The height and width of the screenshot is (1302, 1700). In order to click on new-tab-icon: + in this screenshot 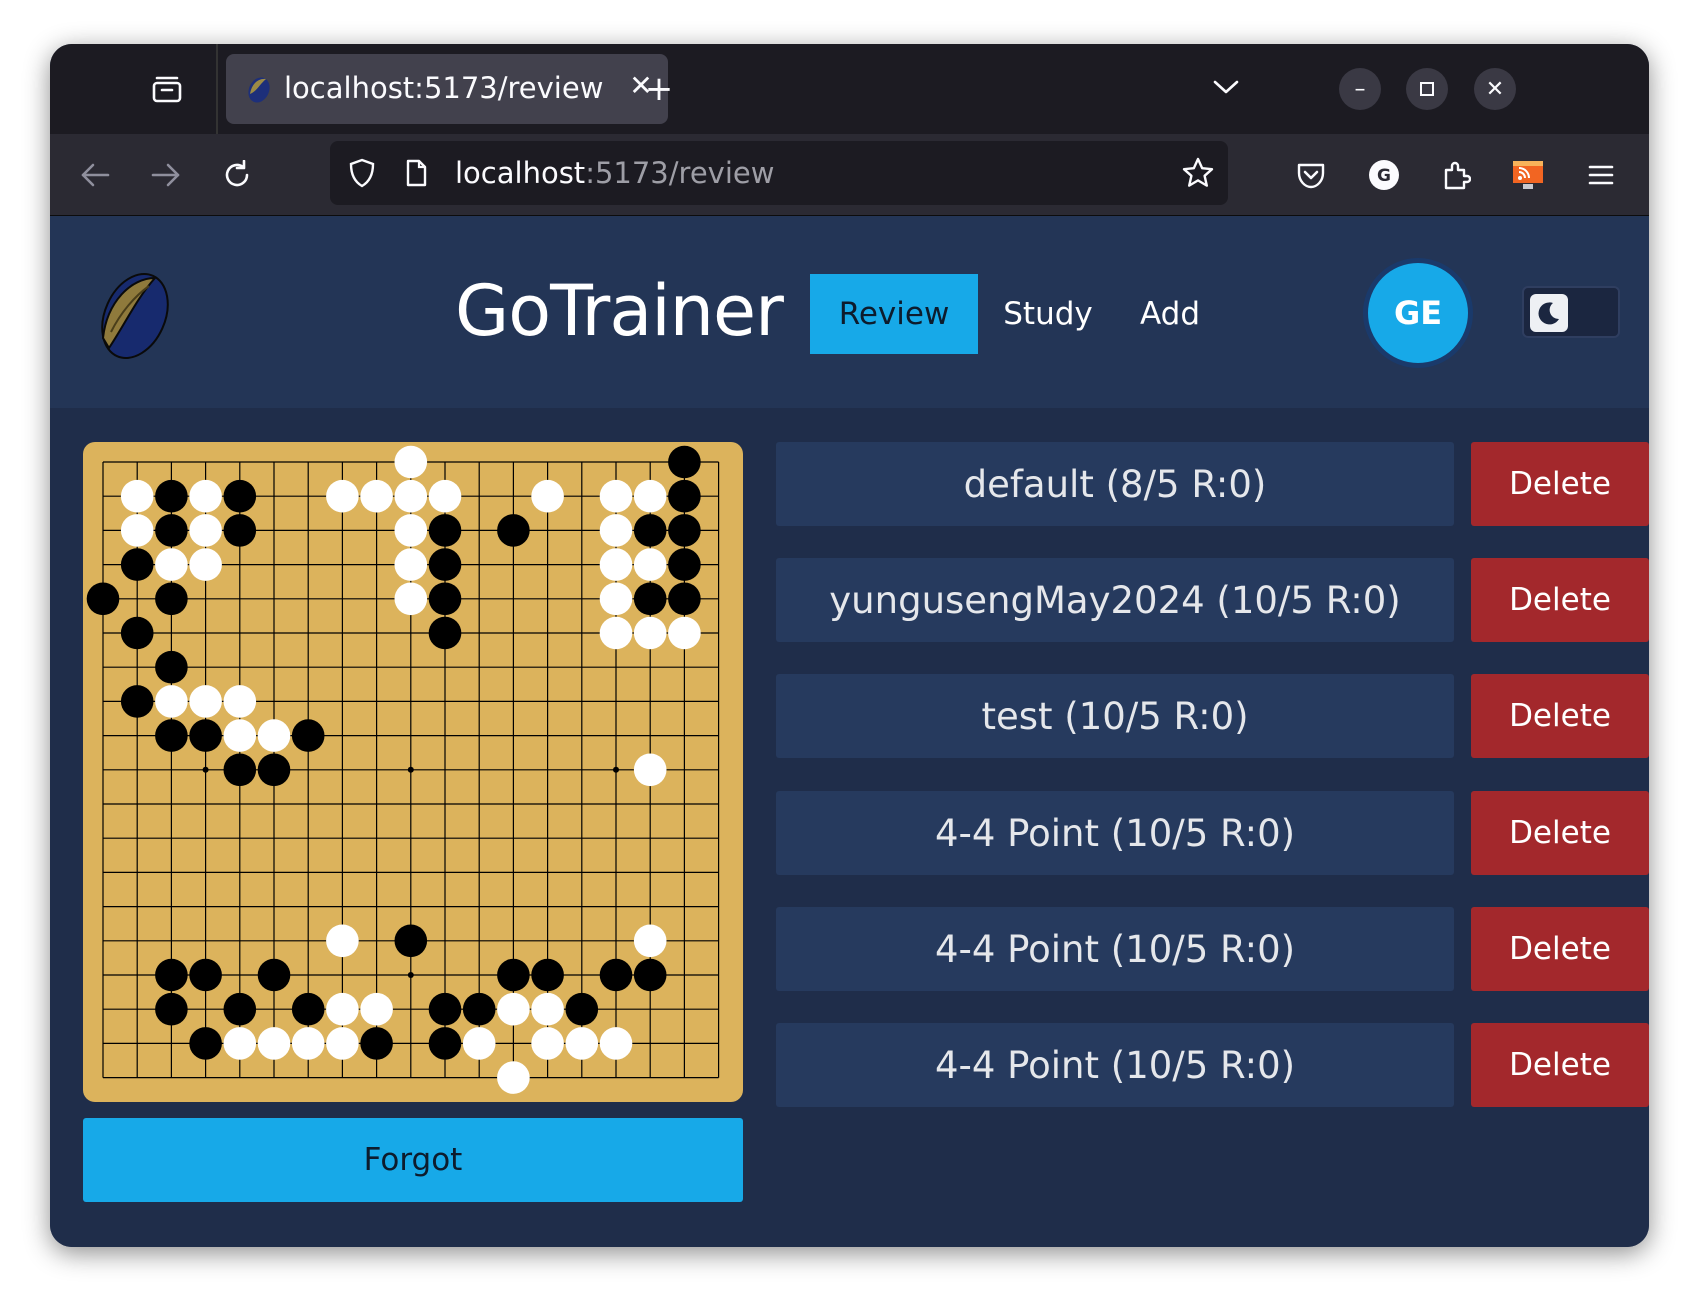, I will do `click(659, 89)`.